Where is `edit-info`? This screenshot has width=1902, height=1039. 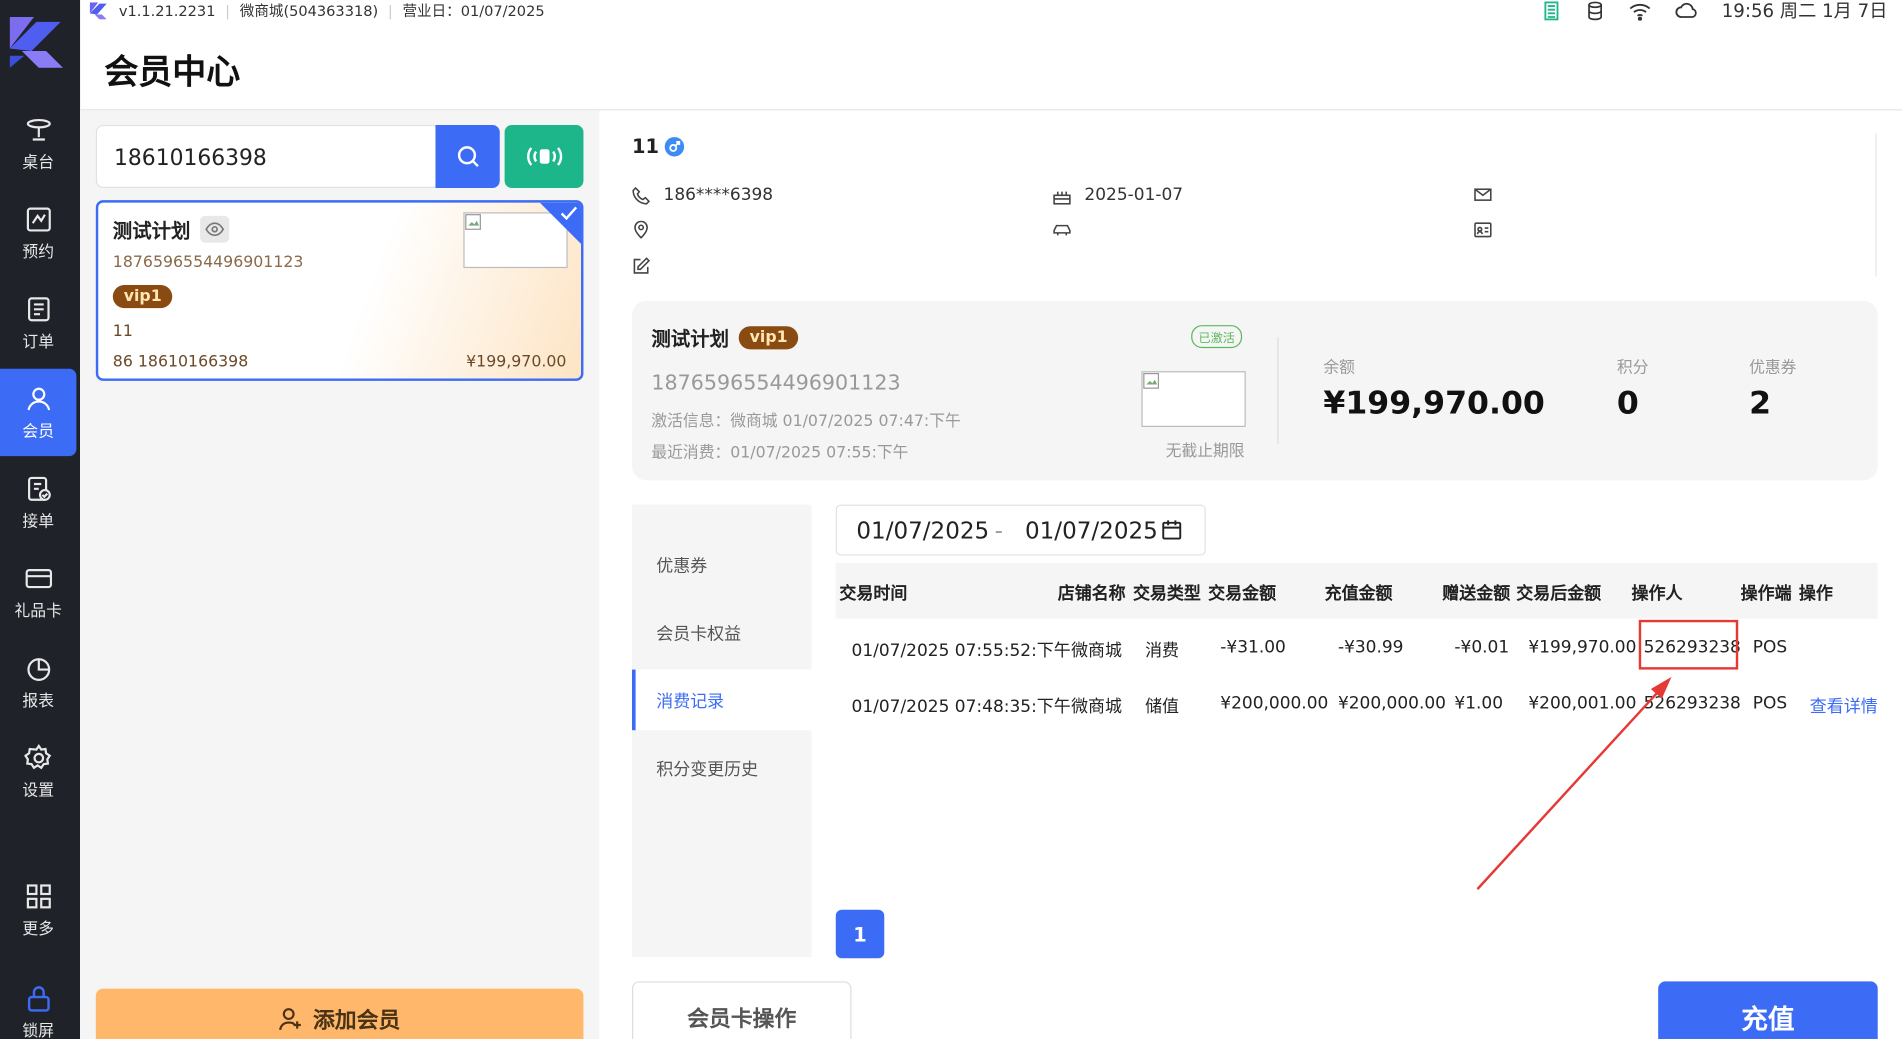 edit-info is located at coordinates (648, 266).